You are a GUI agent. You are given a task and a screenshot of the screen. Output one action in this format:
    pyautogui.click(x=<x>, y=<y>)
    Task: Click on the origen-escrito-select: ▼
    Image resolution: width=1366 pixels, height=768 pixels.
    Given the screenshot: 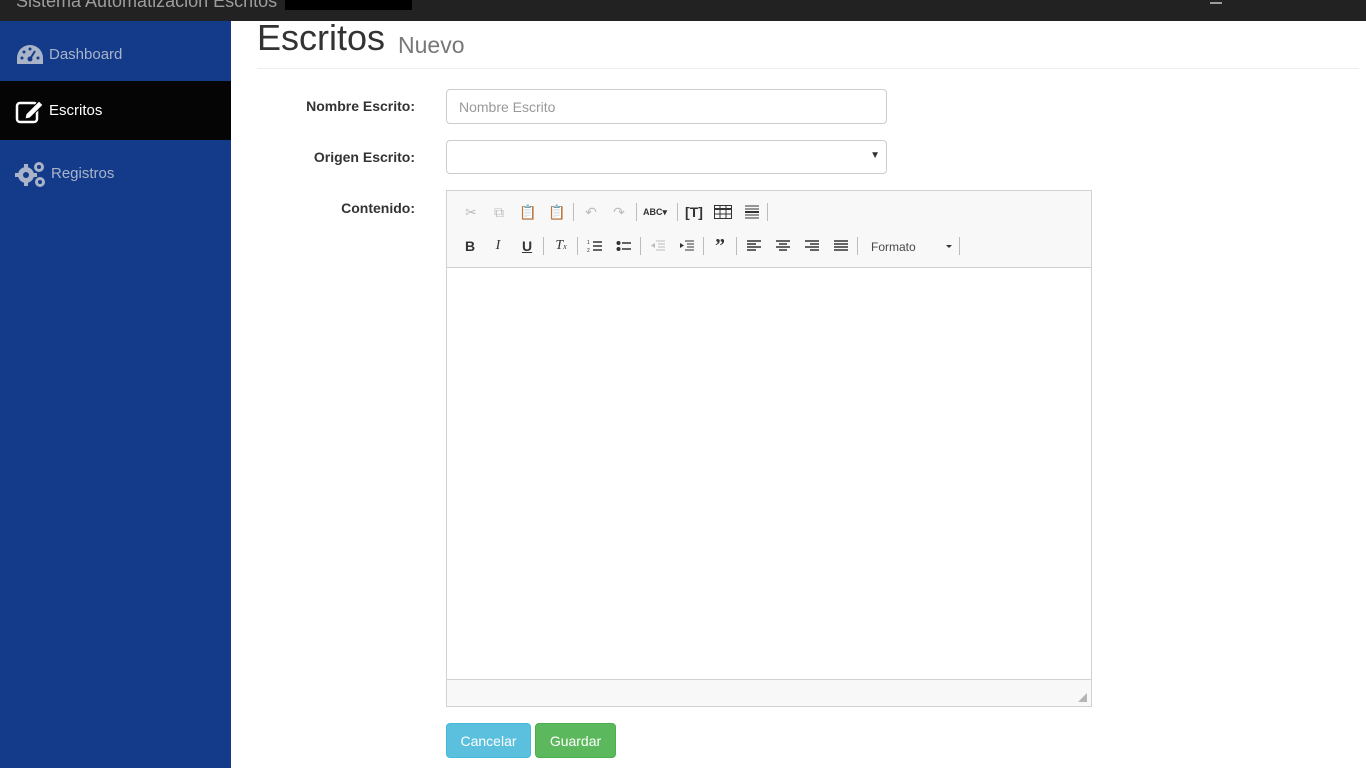 What is the action you would take?
    pyautogui.click(x=666, y=157)
    